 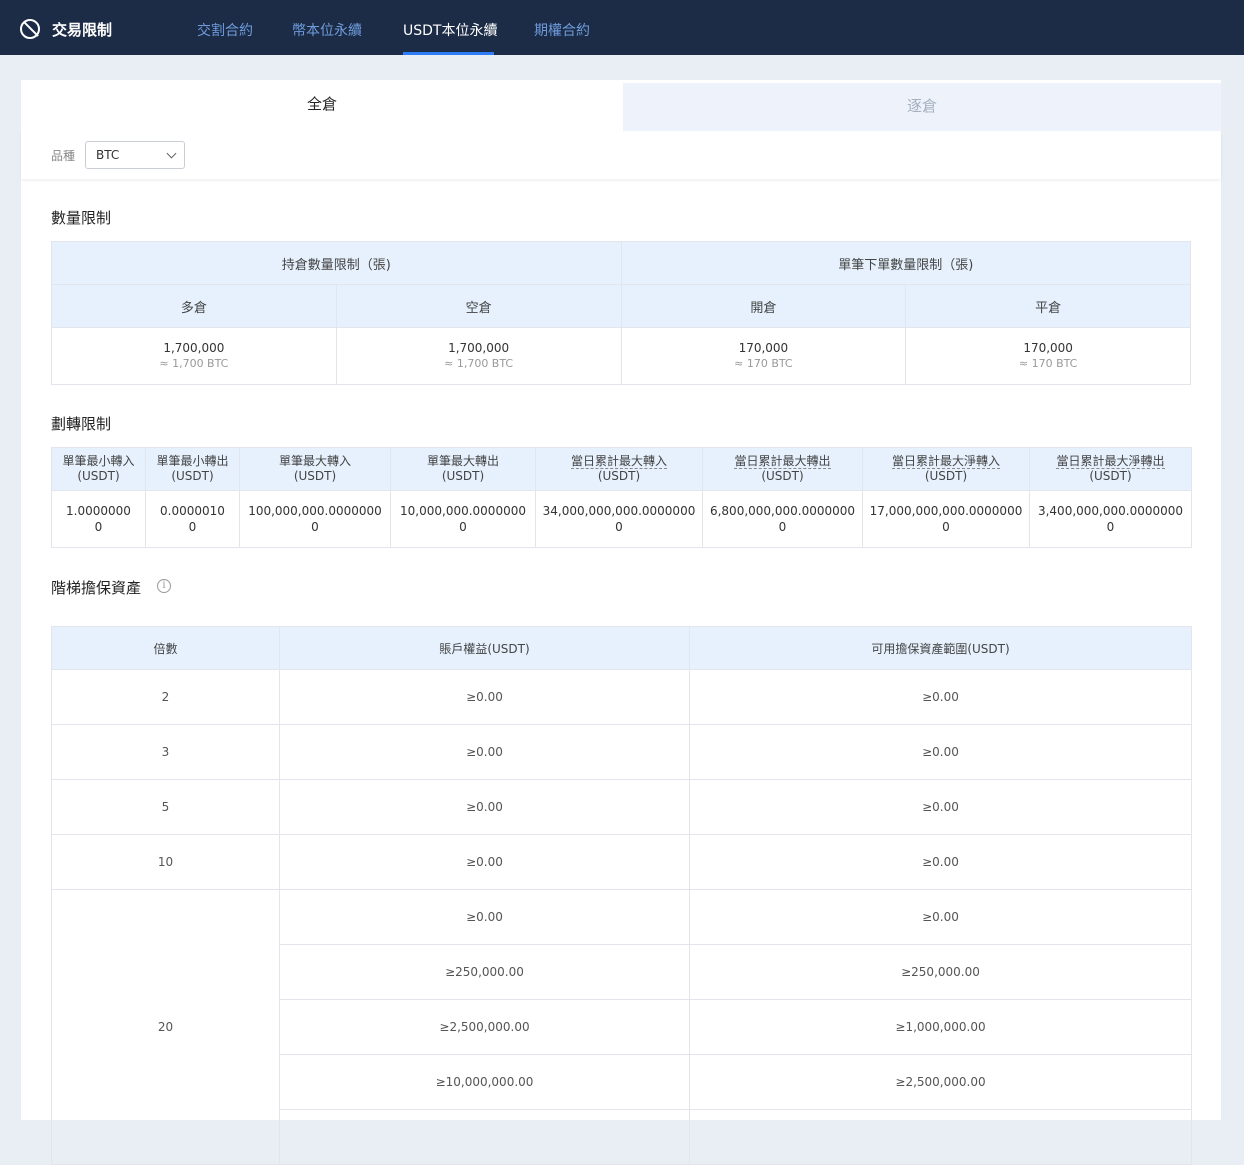 I want to click on header-daily-net-in: 當日累計最大淨轉入 (USDT), so click(x=946, y=469).